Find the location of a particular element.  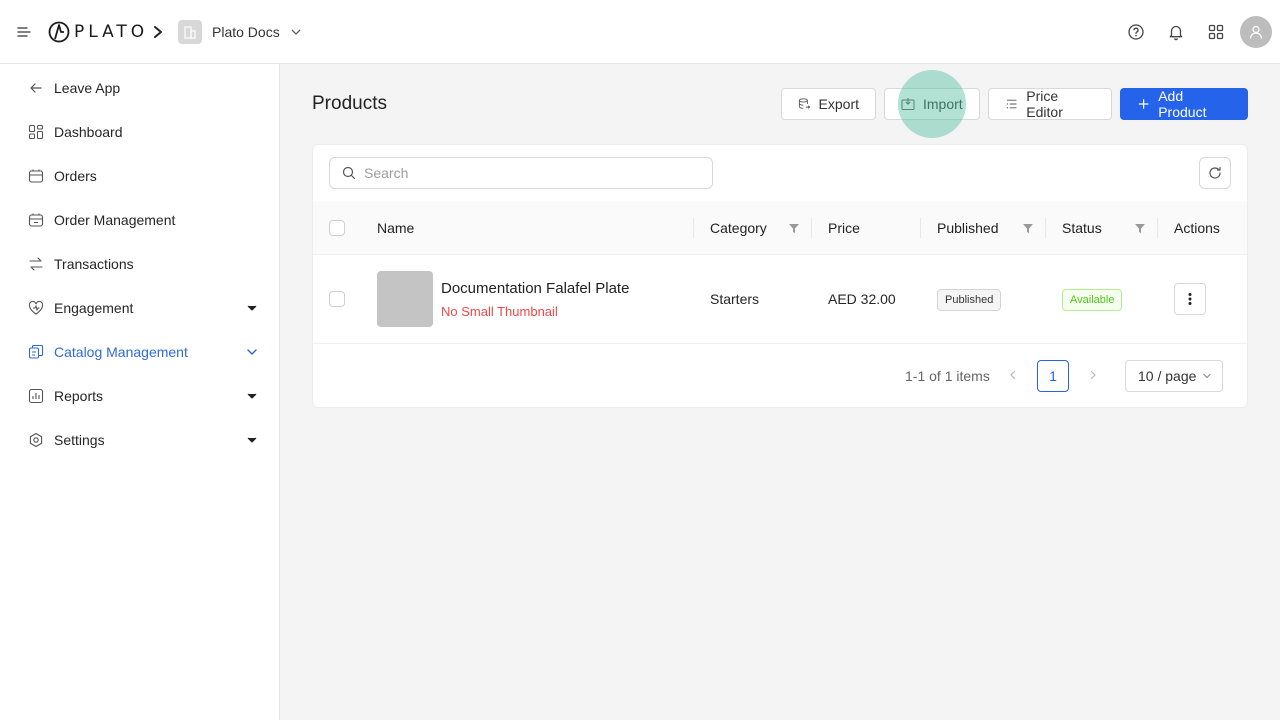

export-button-label: Export is located at coordinates (838, 104).